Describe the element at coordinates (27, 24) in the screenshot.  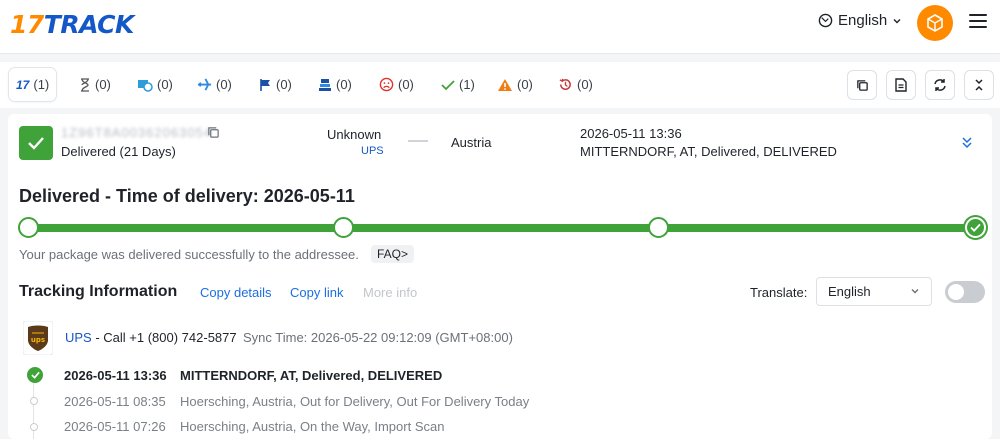
I see `logo-number: 17` at that location.